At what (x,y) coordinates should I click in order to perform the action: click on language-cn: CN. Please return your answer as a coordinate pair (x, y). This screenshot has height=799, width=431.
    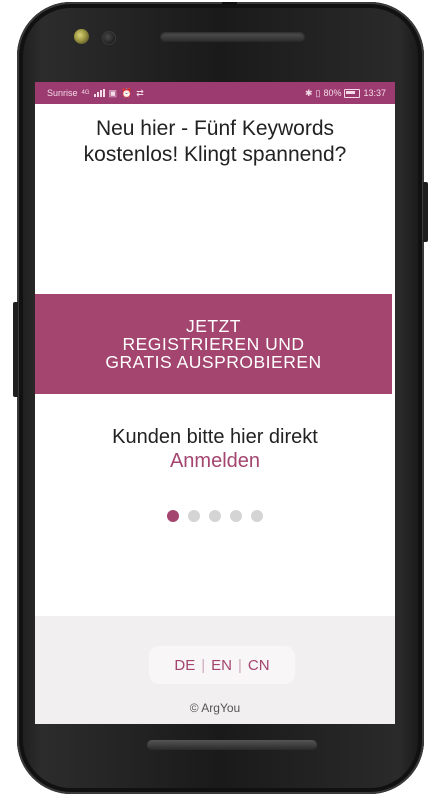
    Looking at the image, I should click on (259, 665).